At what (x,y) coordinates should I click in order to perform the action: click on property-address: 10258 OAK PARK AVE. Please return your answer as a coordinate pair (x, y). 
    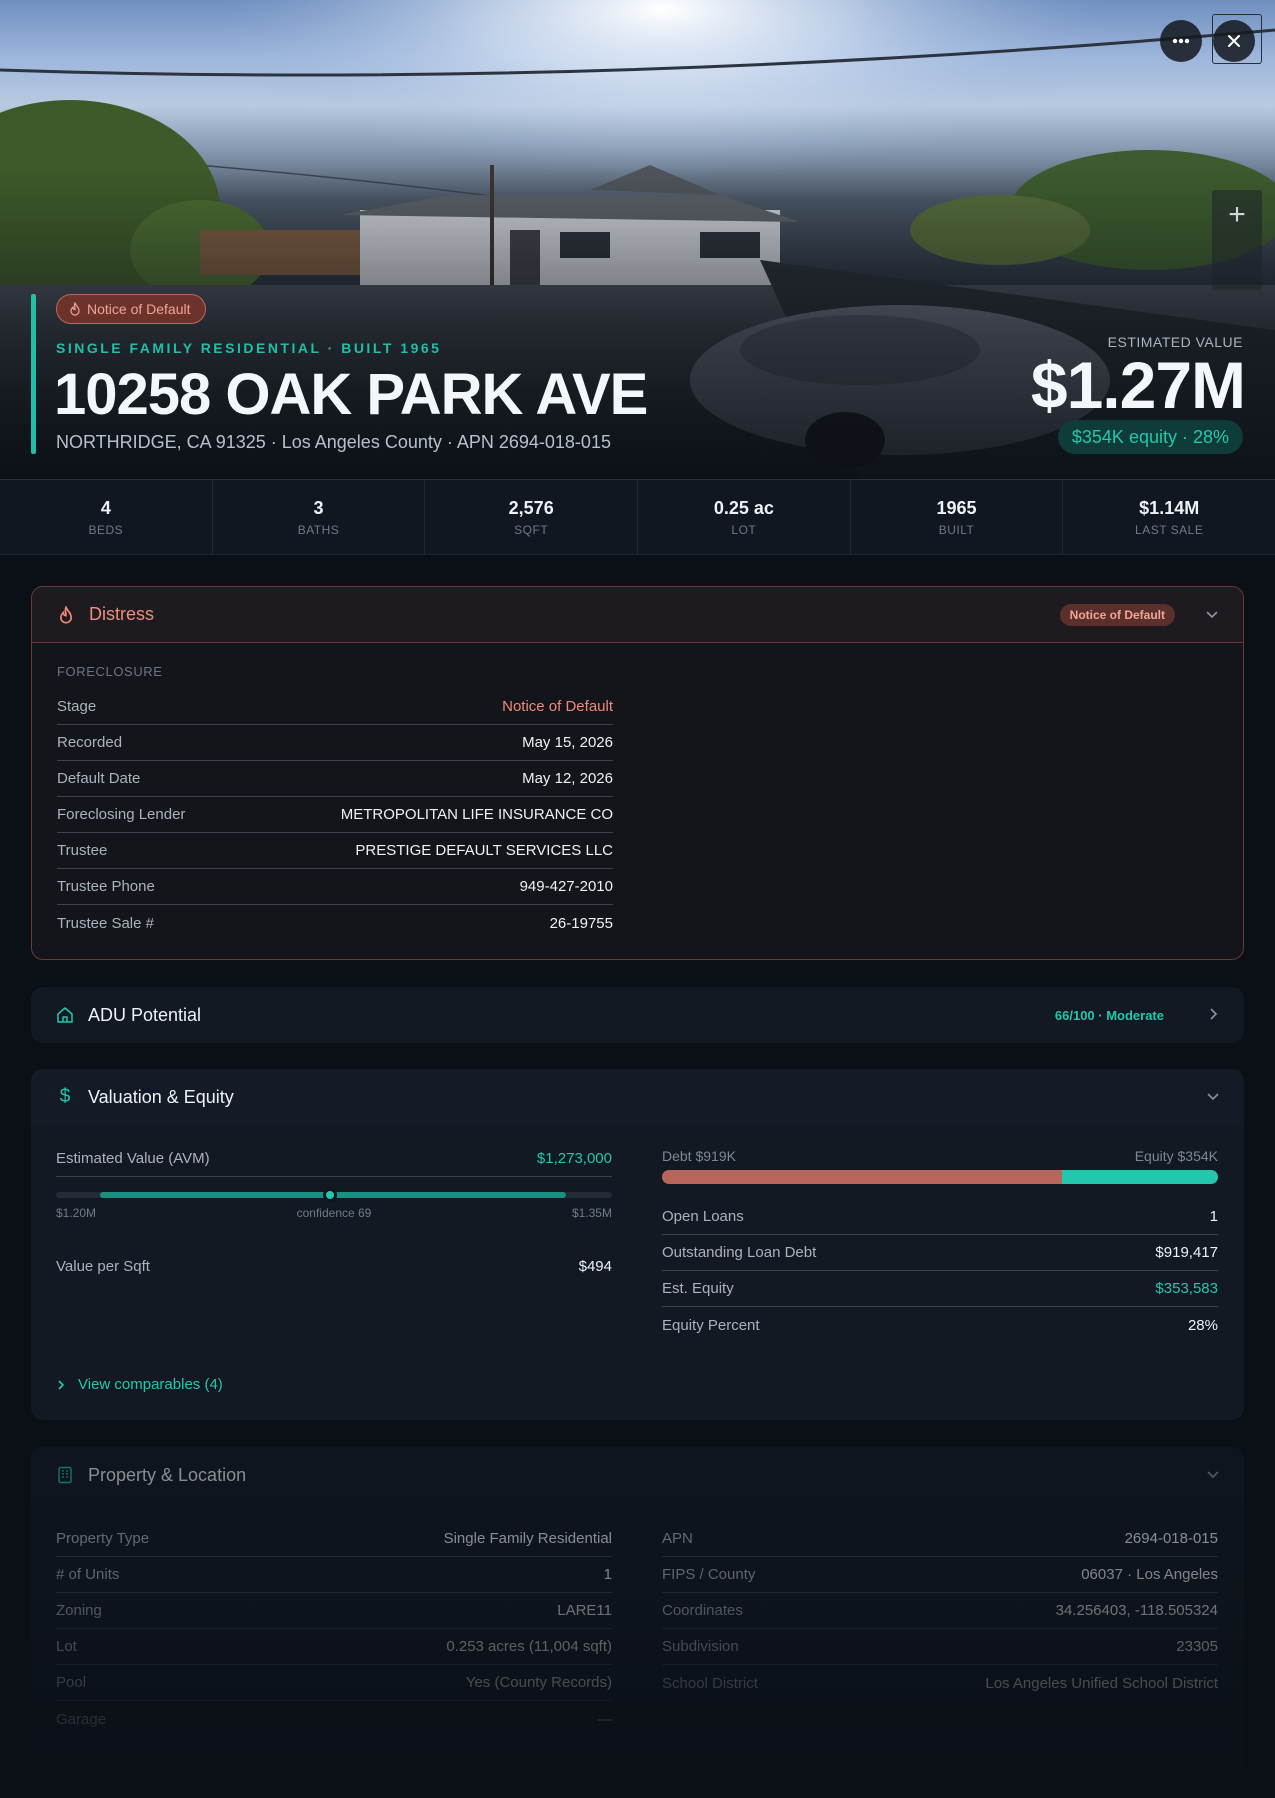
    Looking at the image, I should click on (351, 394).